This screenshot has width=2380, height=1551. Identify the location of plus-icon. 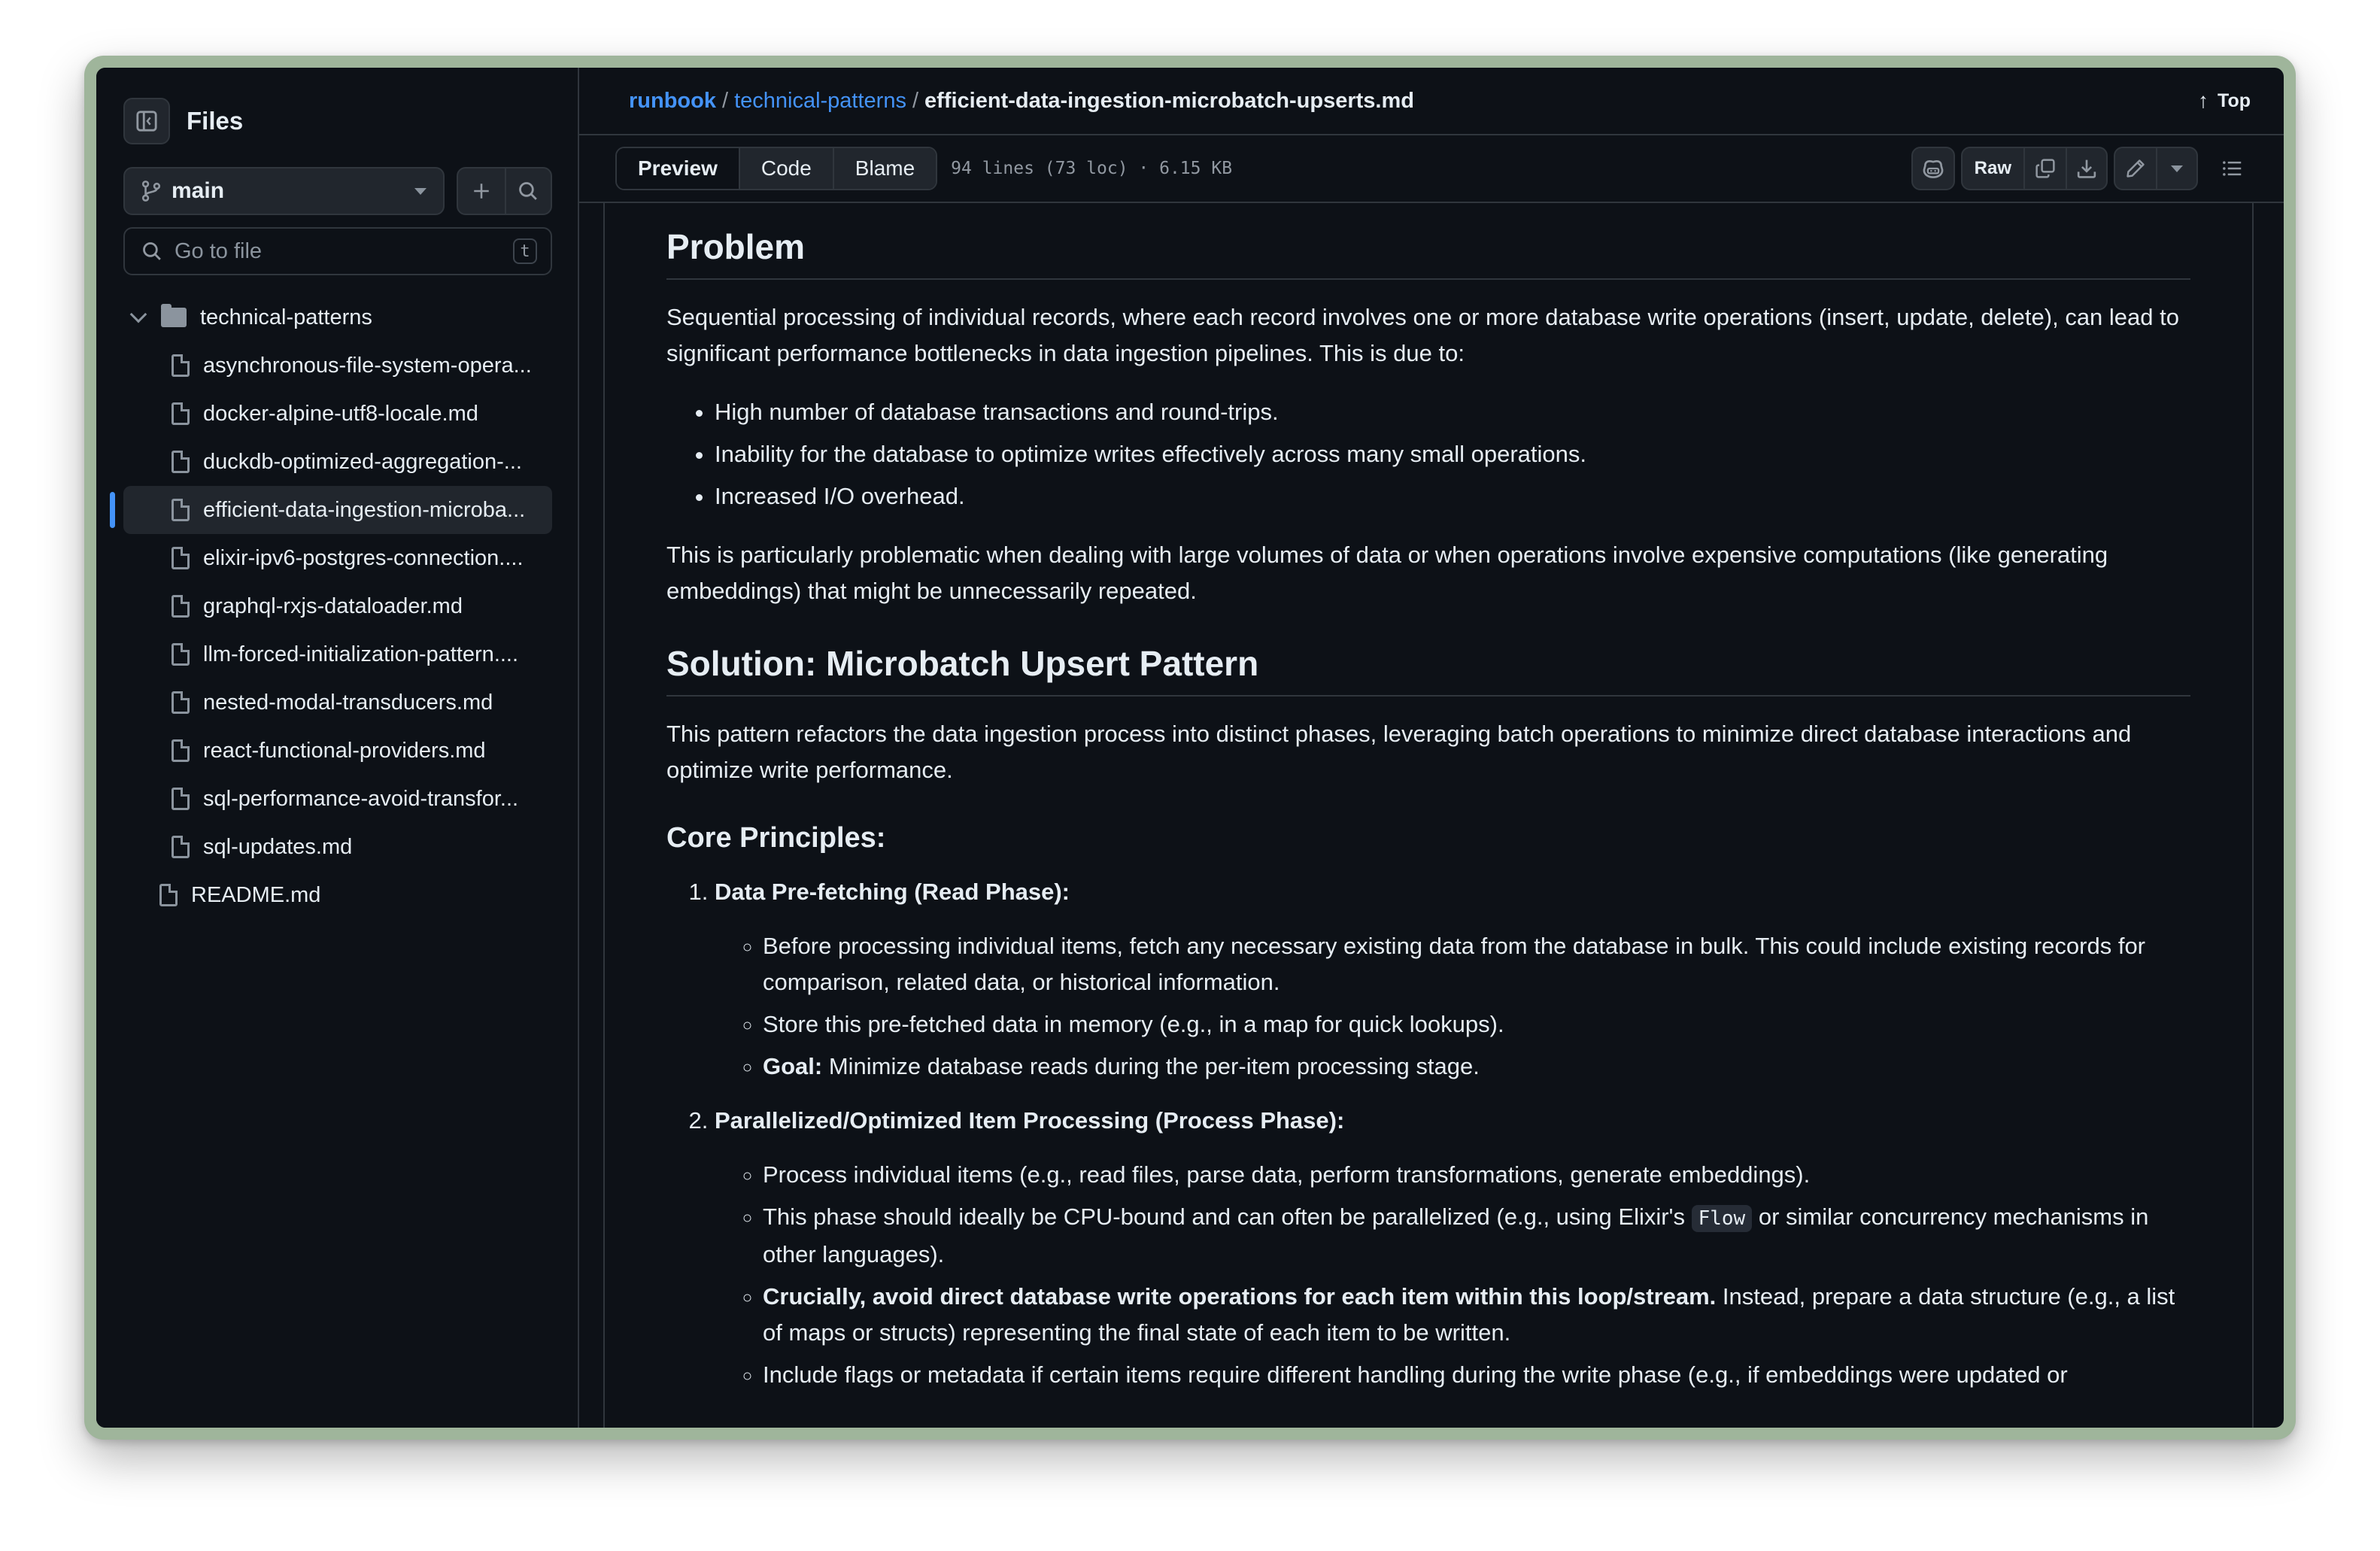
(481, 192).